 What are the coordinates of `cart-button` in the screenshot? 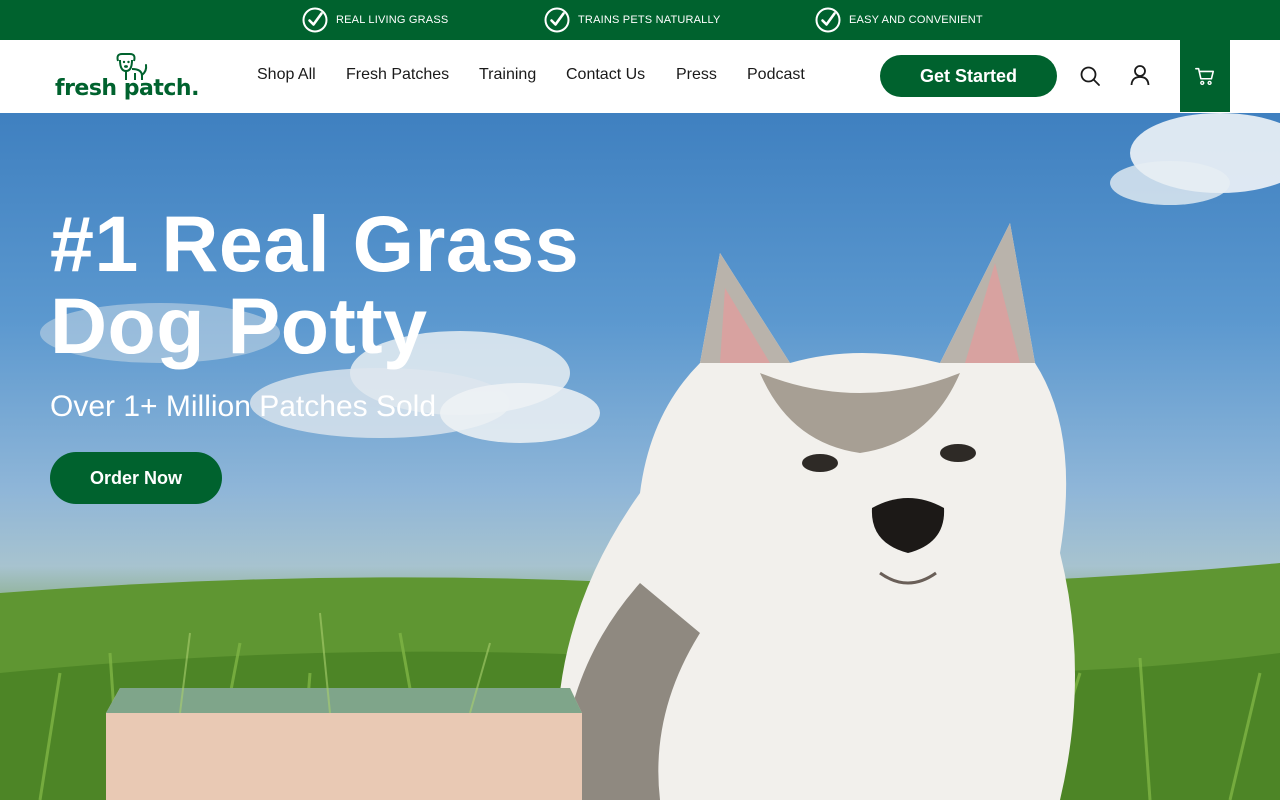 It's located at (1205, 76).